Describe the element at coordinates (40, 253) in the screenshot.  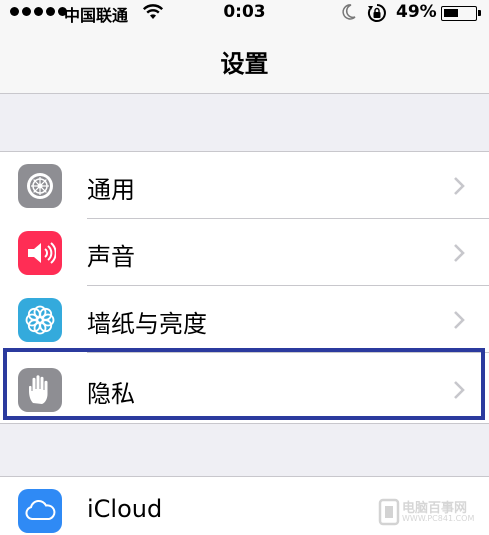
I see `speaker-icon` at that location.